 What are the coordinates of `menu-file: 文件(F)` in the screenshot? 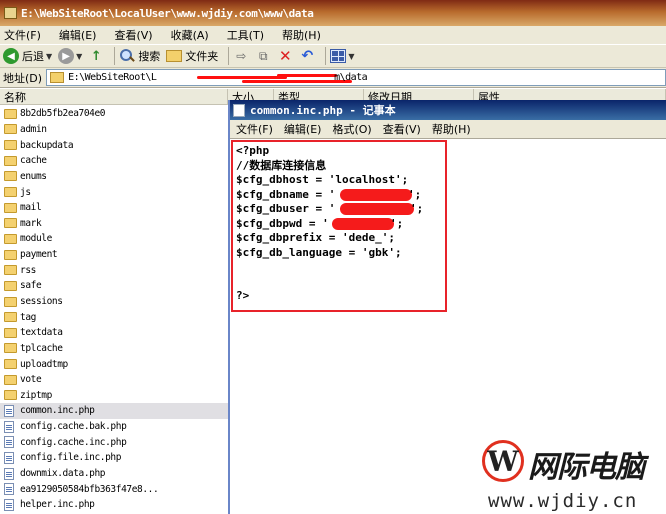 It's located at (22, 35).